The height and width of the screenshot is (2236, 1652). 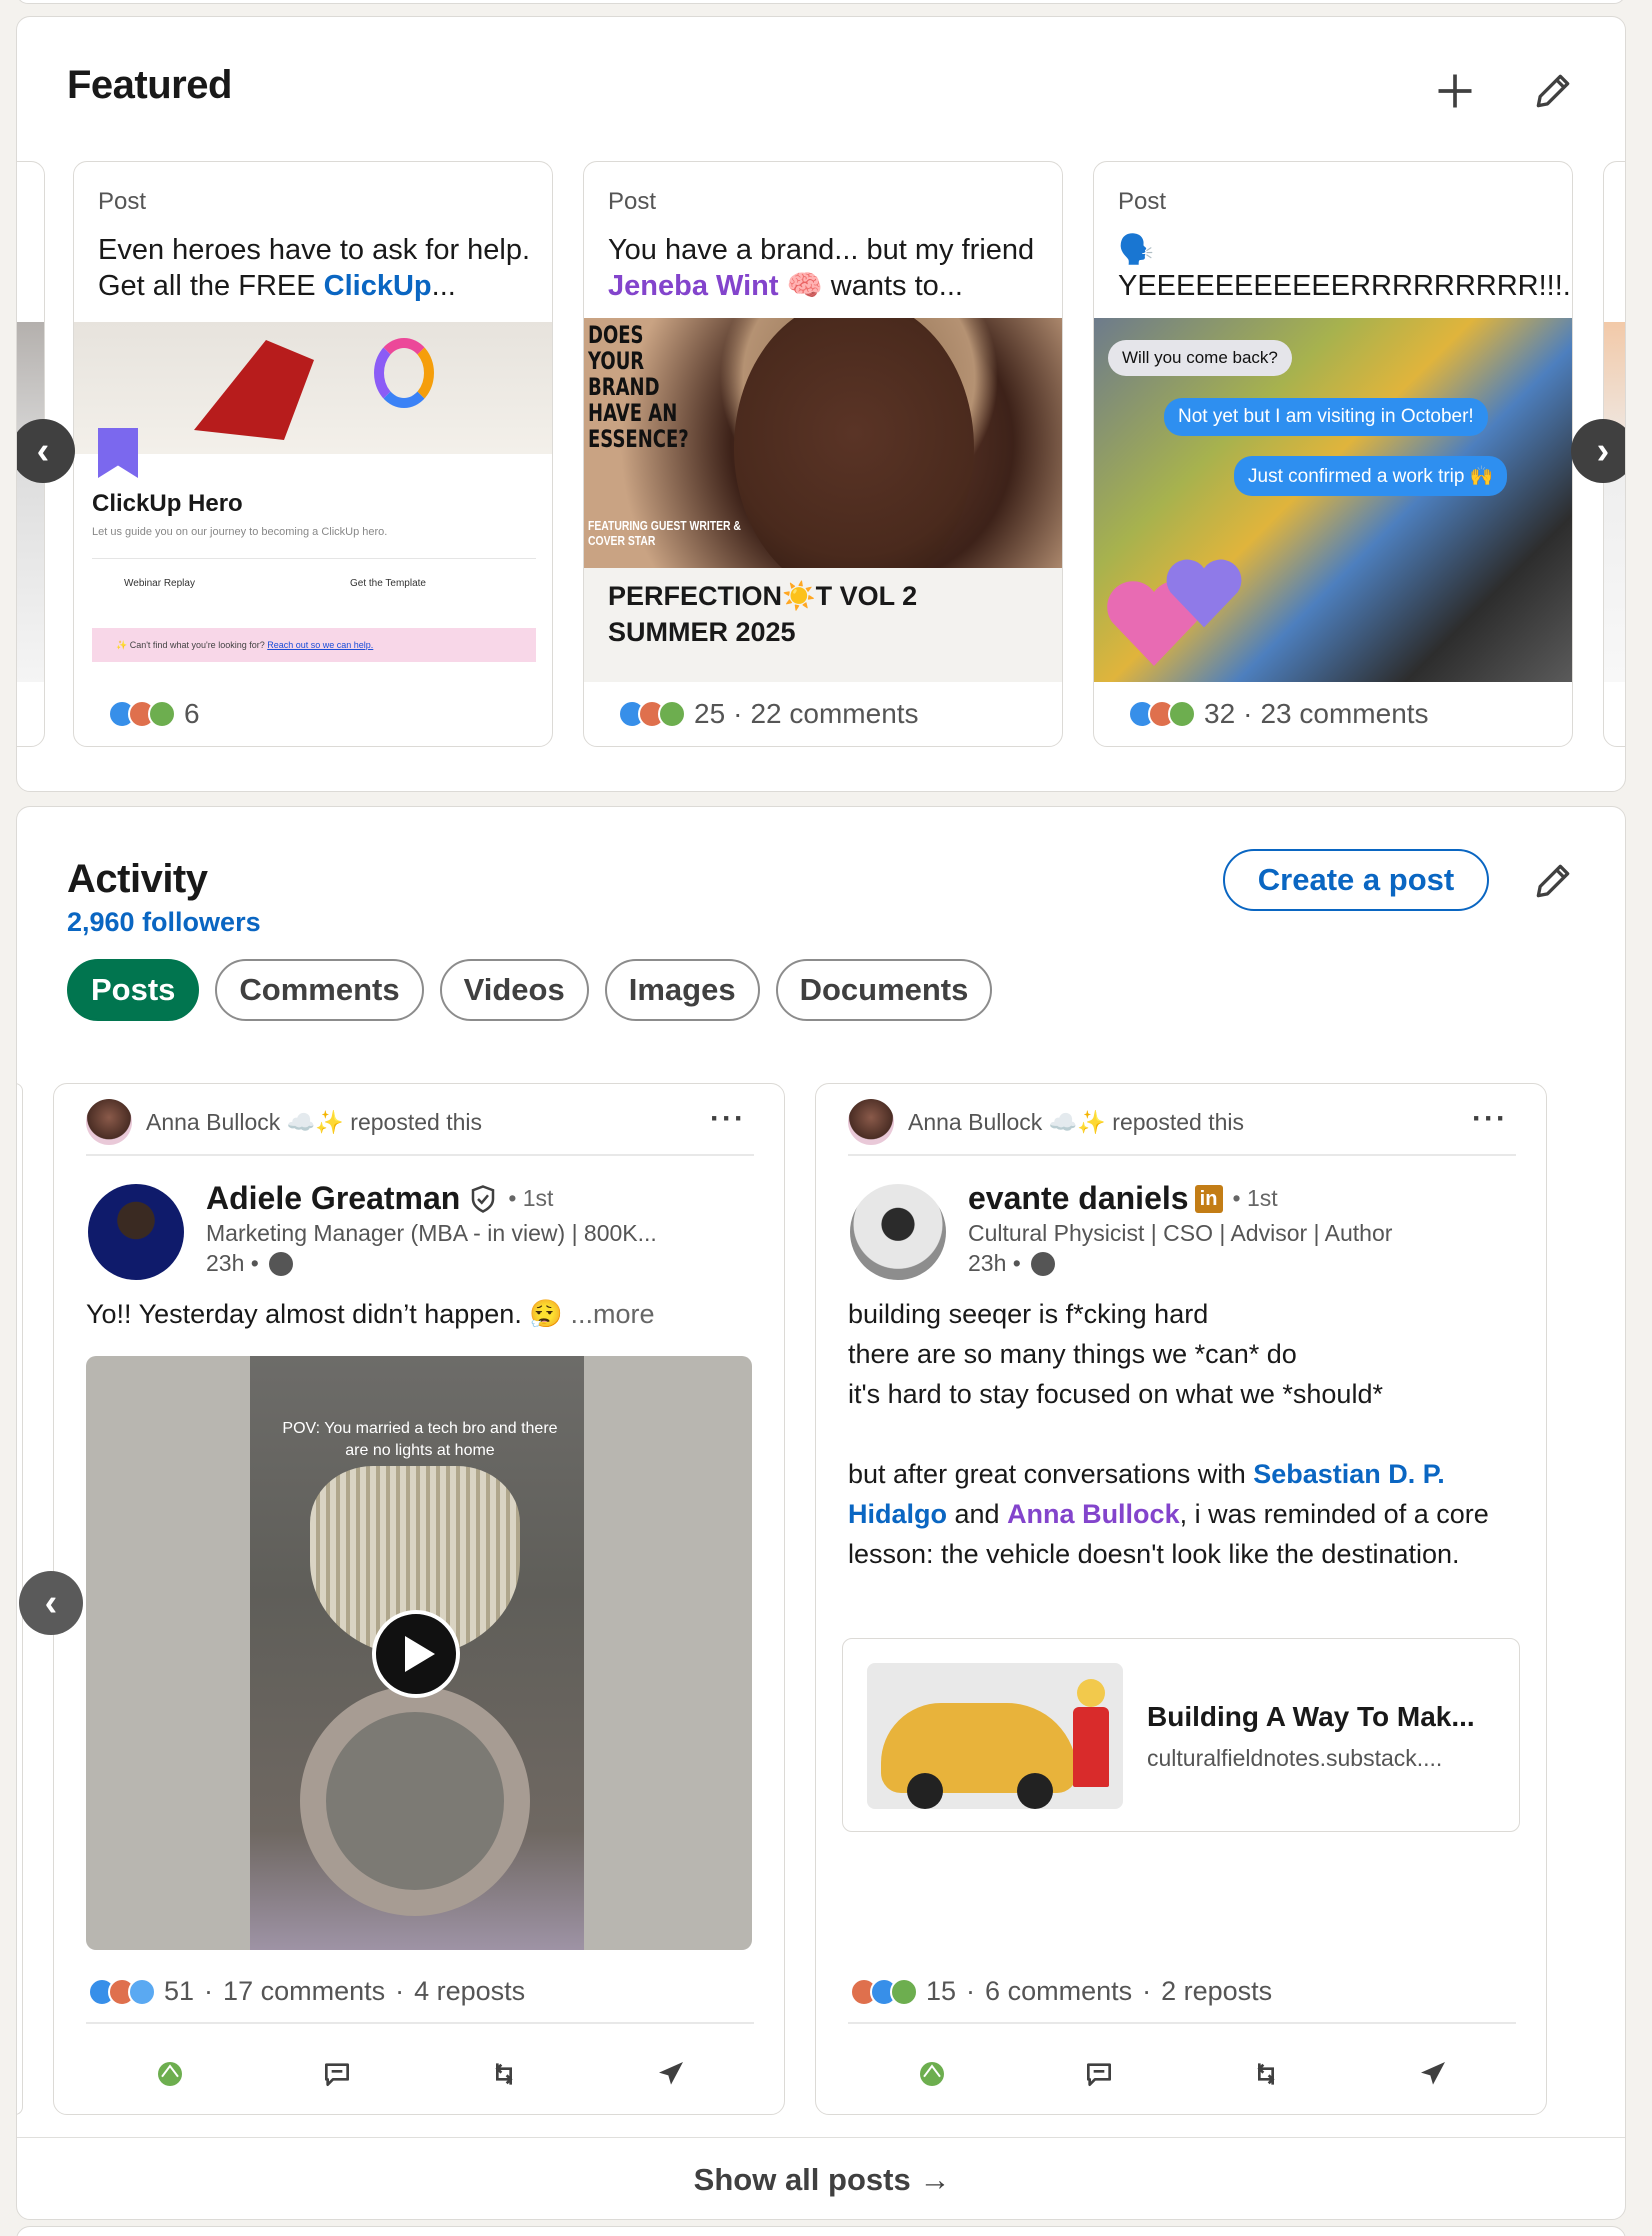 What do you see at coordinates (133, 990) in the screenshot?
I see `filter-posts: Posts` at bounding box center [133, 990].